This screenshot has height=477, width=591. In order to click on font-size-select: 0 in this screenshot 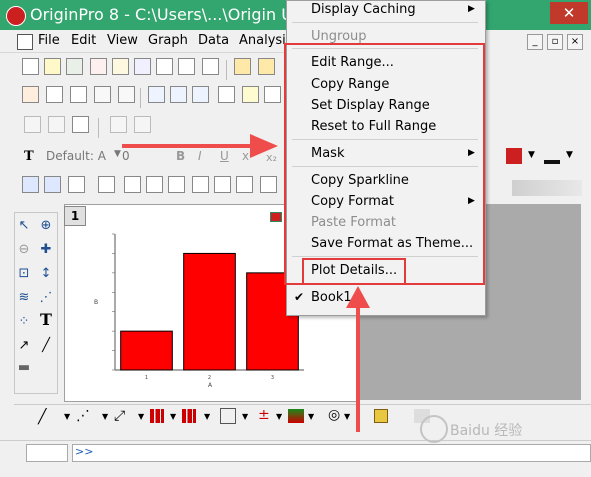, I will do `click(126, 156)`.